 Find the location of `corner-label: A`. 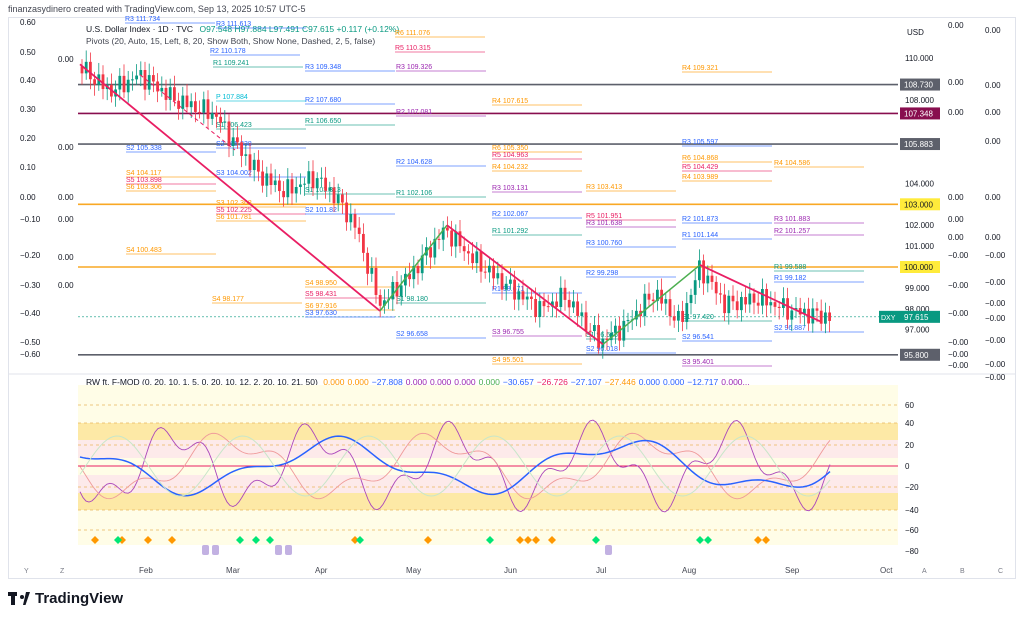

corner-label: A is located at coordinates (924, 571).